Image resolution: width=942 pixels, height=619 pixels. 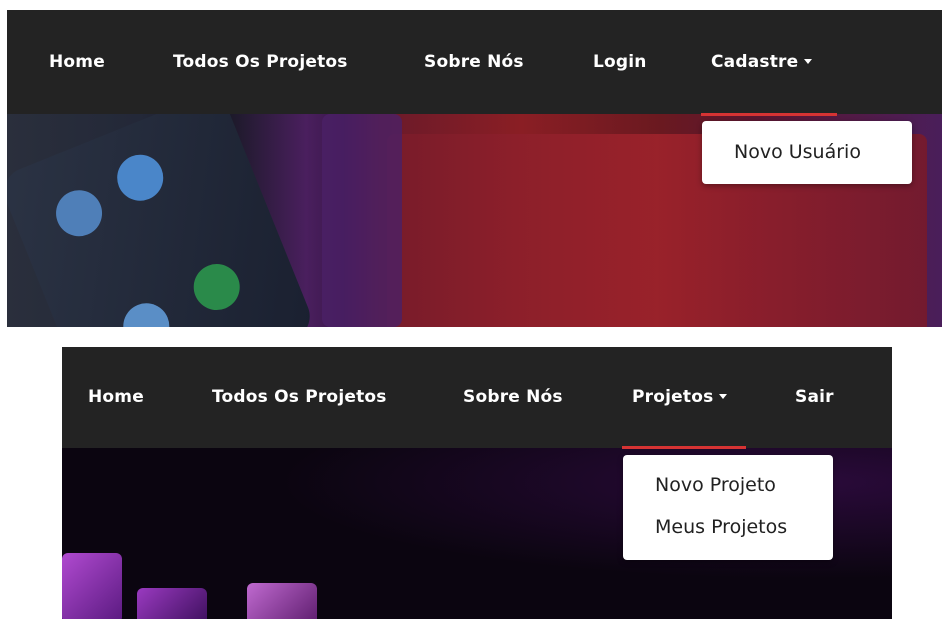 I want to click on register-dropdown-menu: Novo Usuário, so click(x=807, y=152).